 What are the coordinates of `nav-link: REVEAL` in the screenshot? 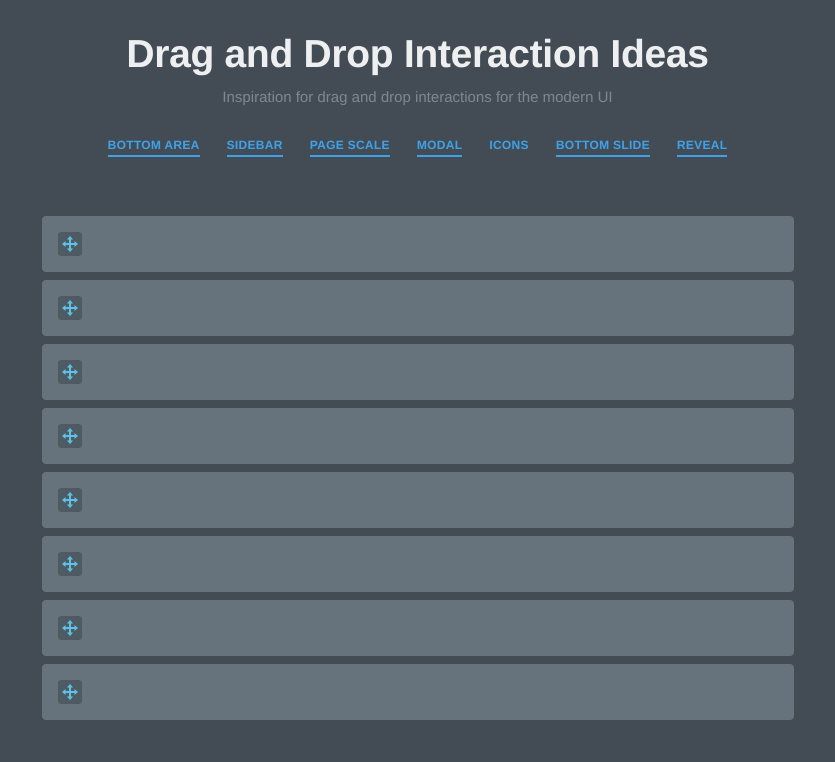 It's located at (702, 147).